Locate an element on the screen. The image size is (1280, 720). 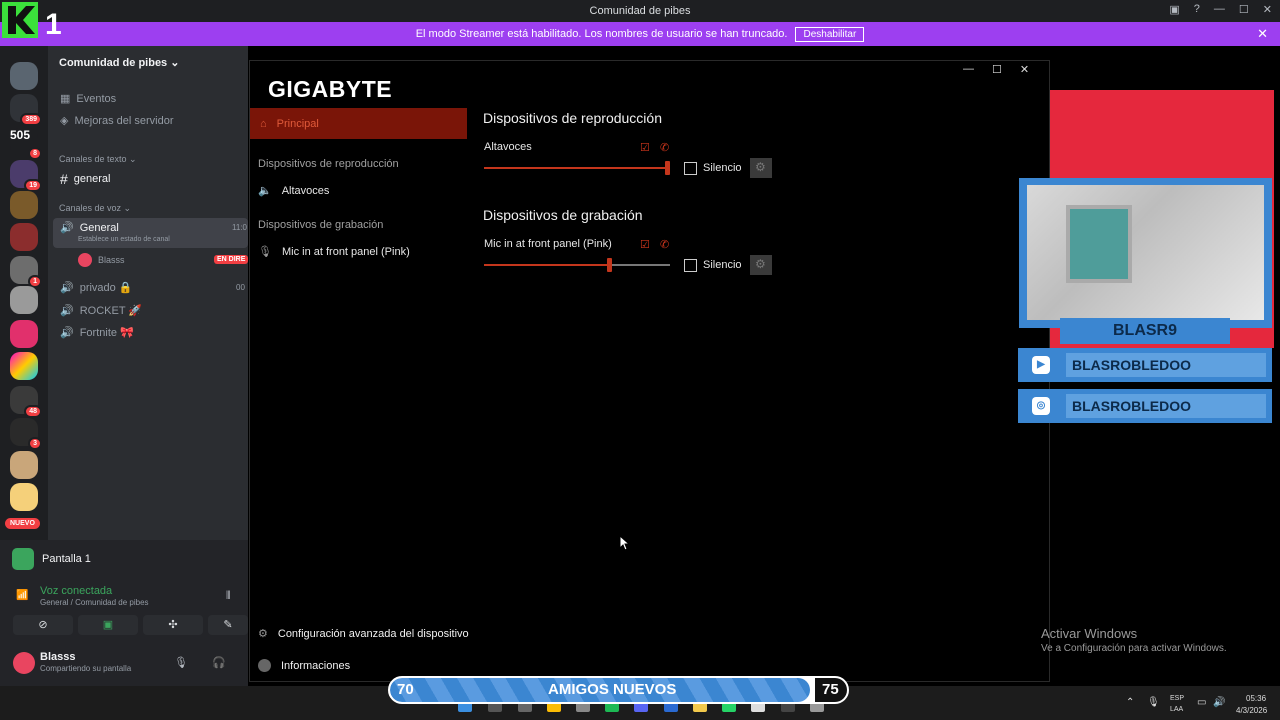
boost-item: ◈ Mejoras del servidor is located at coordinates (117, 121).